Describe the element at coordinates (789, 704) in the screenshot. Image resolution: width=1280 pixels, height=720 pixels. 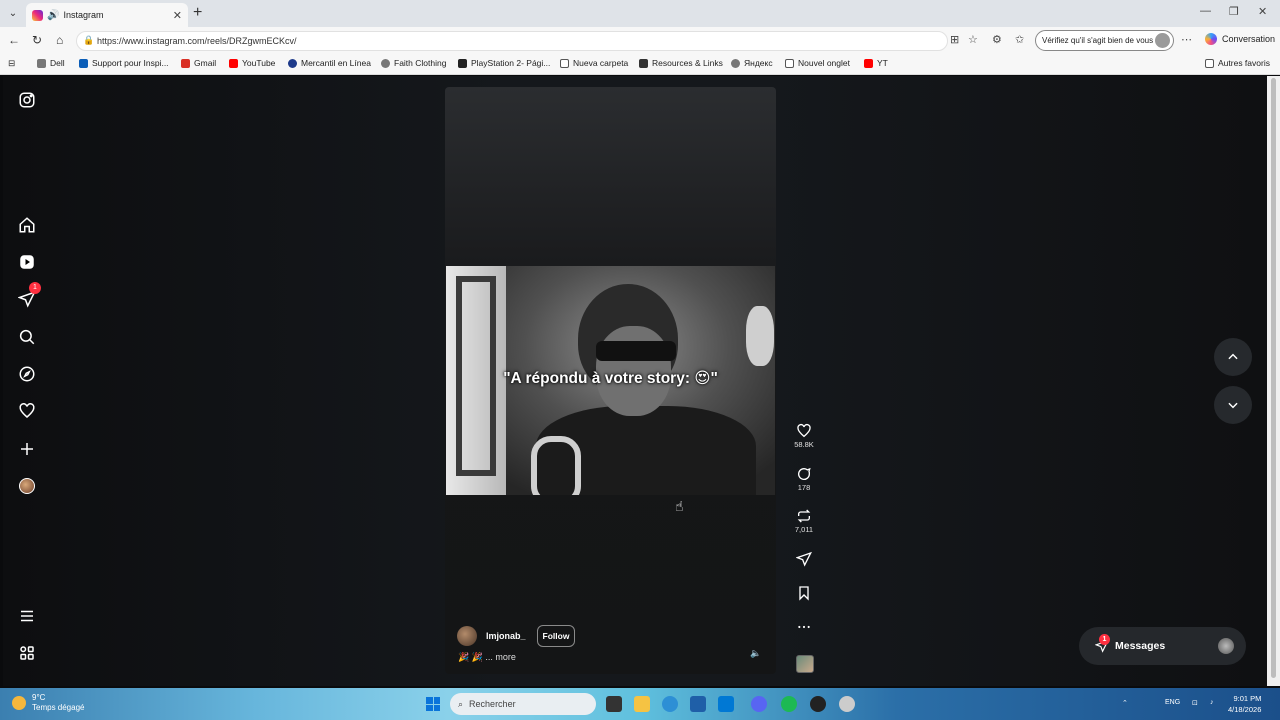
I see `spotify-icon` at that location.